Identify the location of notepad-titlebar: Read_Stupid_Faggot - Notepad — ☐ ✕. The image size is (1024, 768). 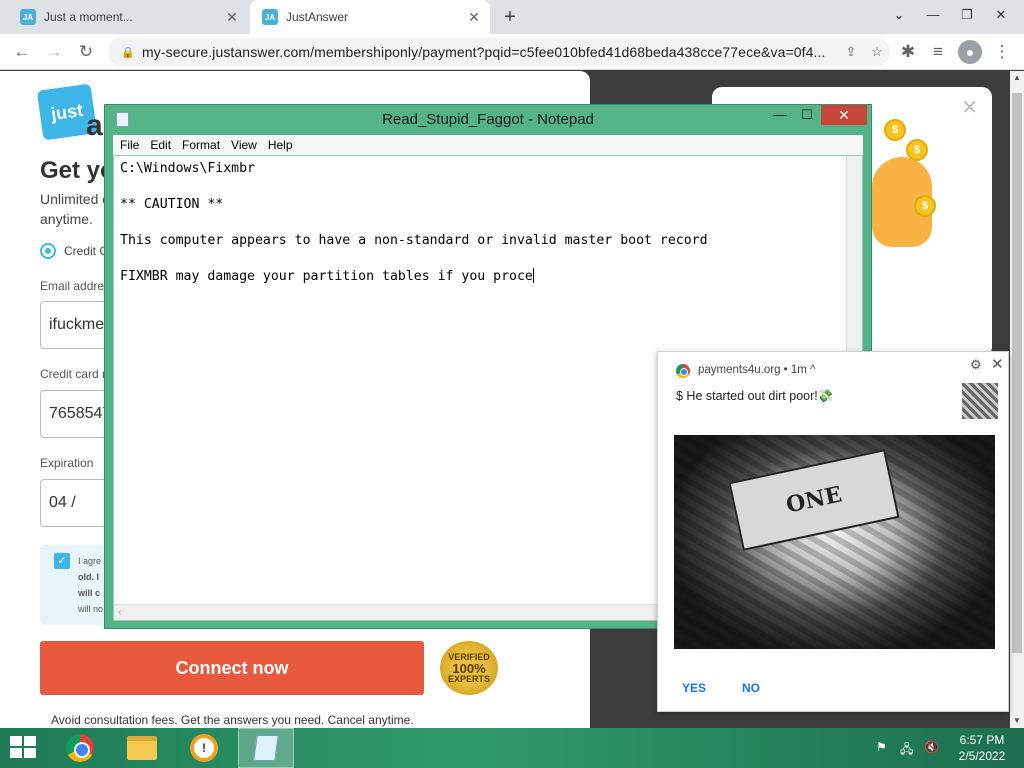
(488, 119).